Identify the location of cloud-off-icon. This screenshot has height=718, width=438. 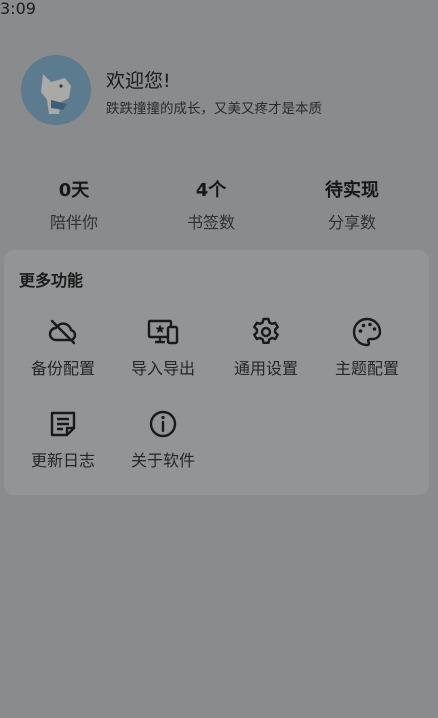
(62, 332).